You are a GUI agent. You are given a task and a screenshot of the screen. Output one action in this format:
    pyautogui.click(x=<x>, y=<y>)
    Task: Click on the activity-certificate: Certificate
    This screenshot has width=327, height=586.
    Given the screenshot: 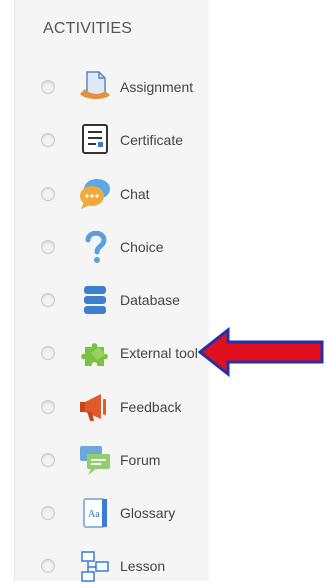 What is the action you would take?
    pyautogui.click(x=112, y=140)
    